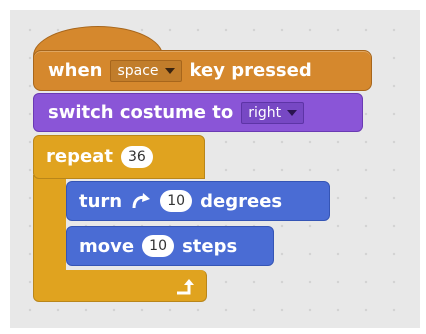 The height and width of the screenshot is (334, 426). Describe the element at coordinates (101, 201) in the screenshot. I see `turn-label: turn` at that location.